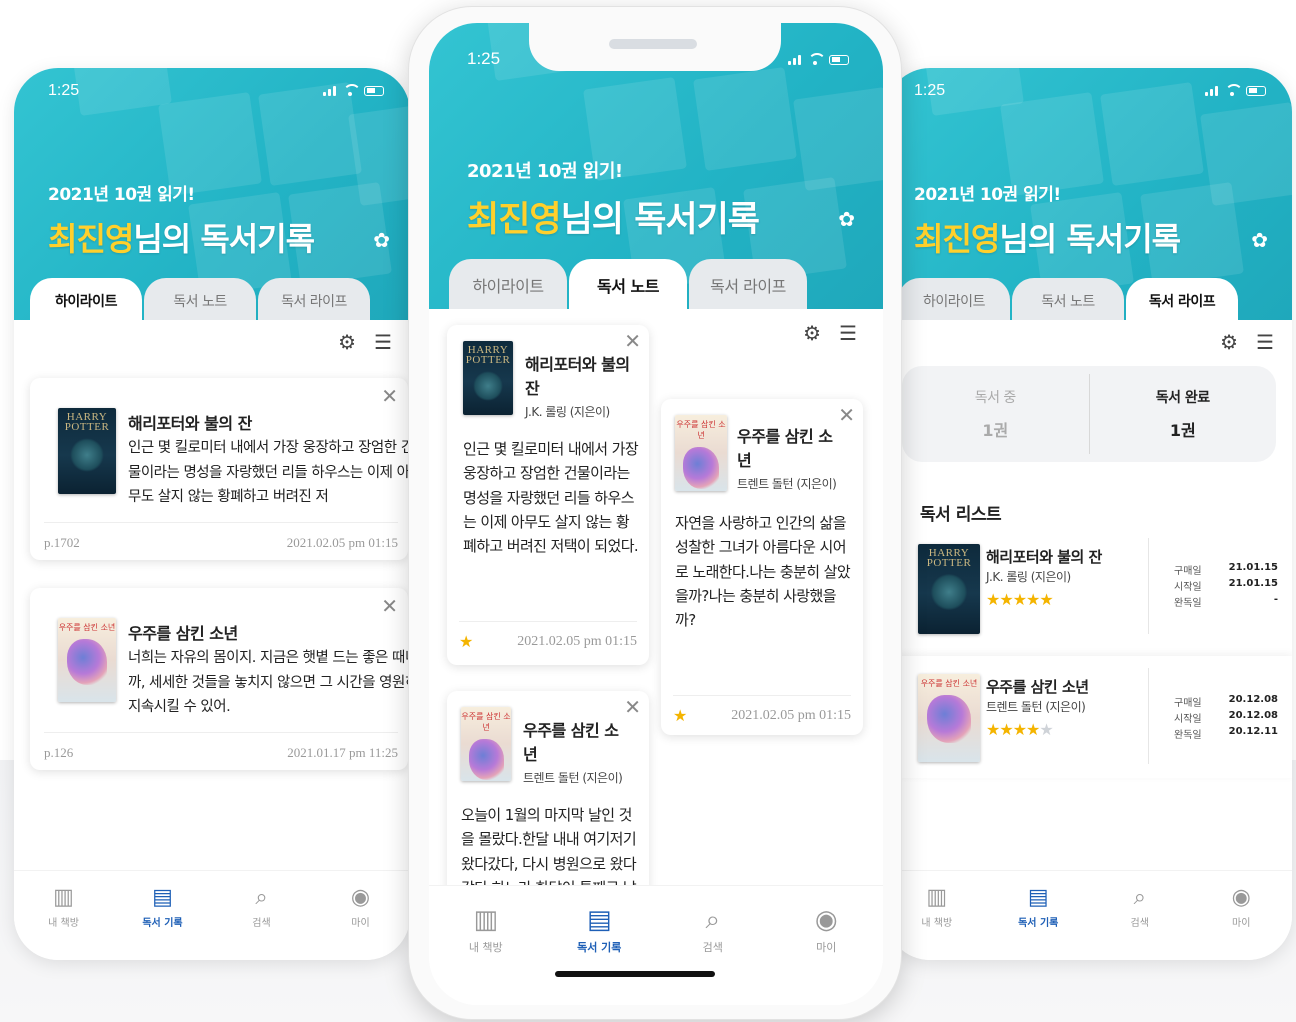  I want to click on page-title: 최진영님의 독서기록, so click(181, 237).